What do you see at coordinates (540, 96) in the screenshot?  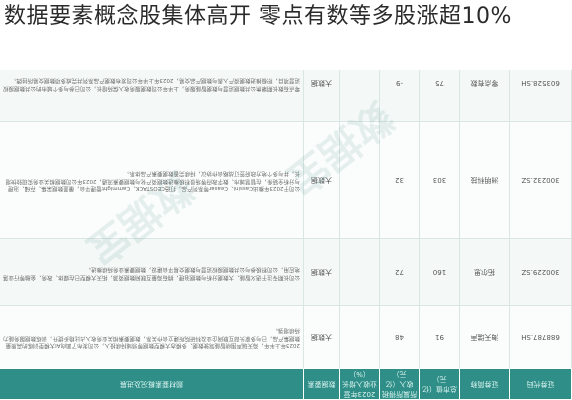 I see `cell-code: 603528.SH` at bounding box center [540, 96].